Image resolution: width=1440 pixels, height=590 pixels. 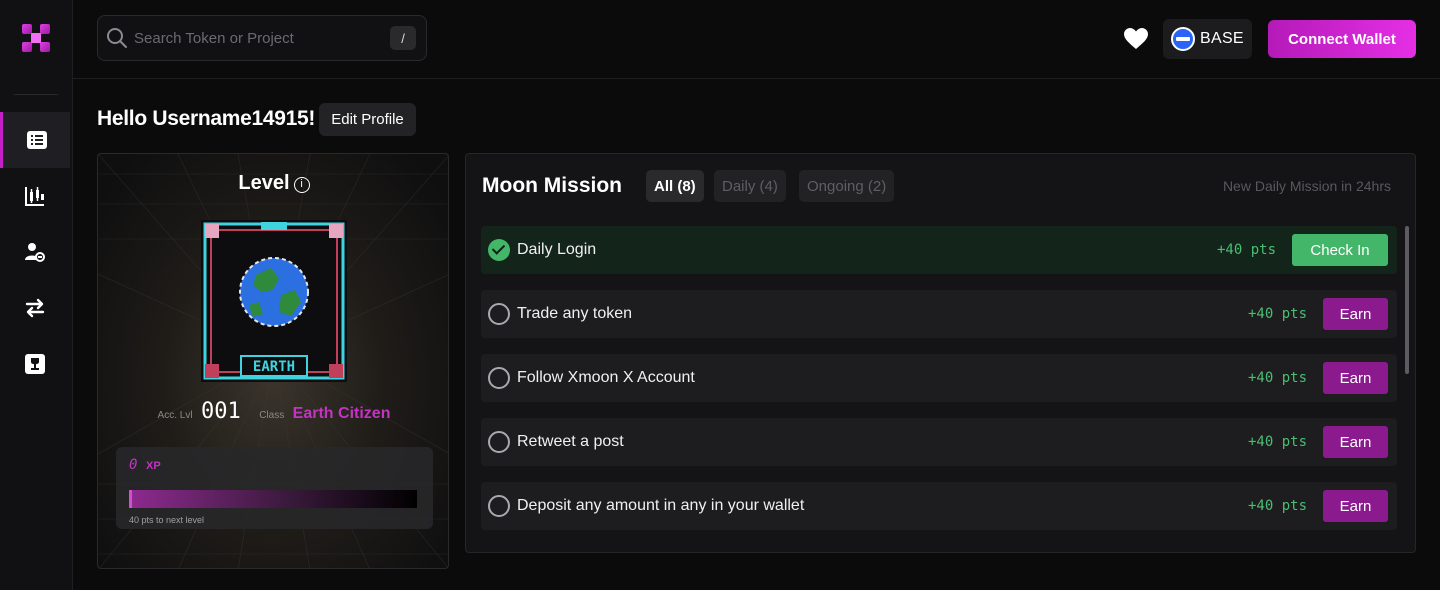 I want to click on search-shortcut-key: /, so click(x=403, y=38).